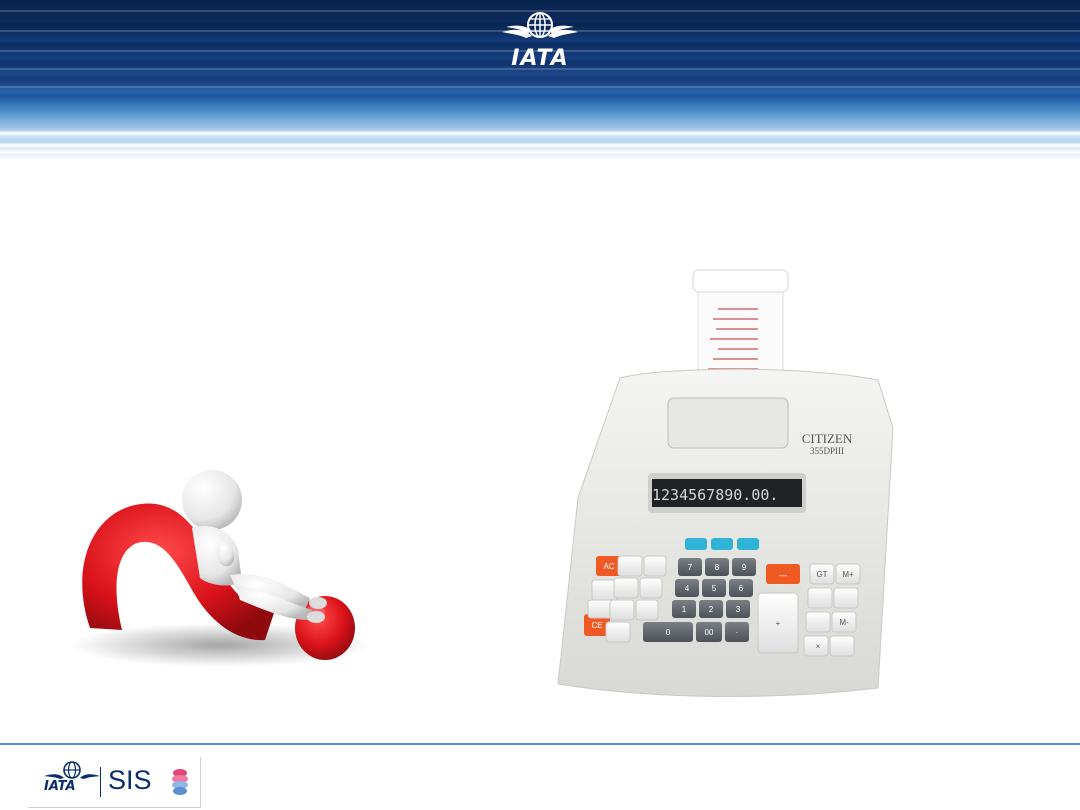 This screenshot has width=1080, height=810. I want to click on key-1-label: 1, so click(684, 609).